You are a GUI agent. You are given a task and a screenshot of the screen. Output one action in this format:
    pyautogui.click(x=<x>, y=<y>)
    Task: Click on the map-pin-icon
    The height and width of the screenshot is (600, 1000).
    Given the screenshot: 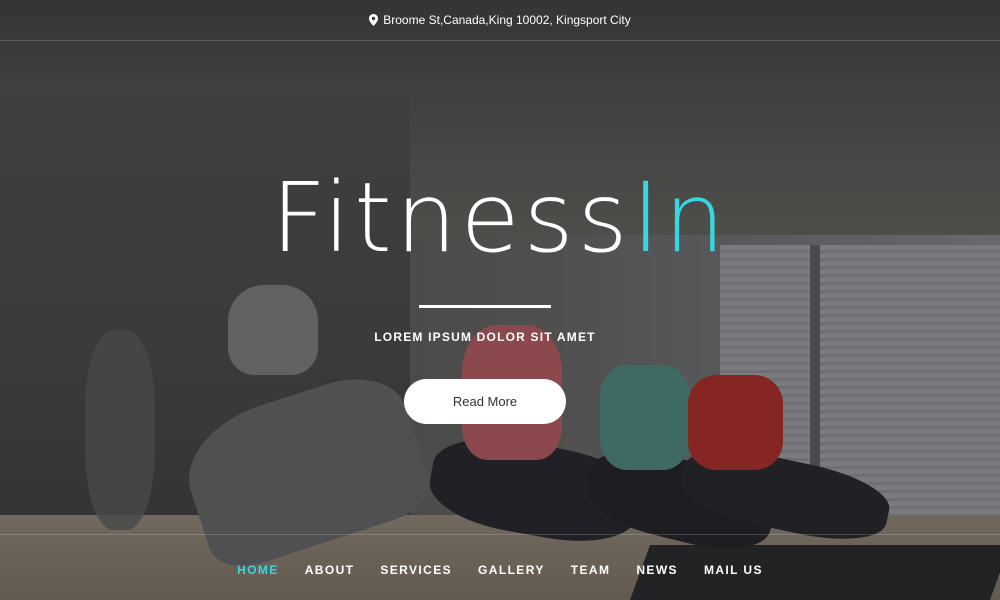 What is the action you would take?
    pyautogui.click(x=374, y=20)
    